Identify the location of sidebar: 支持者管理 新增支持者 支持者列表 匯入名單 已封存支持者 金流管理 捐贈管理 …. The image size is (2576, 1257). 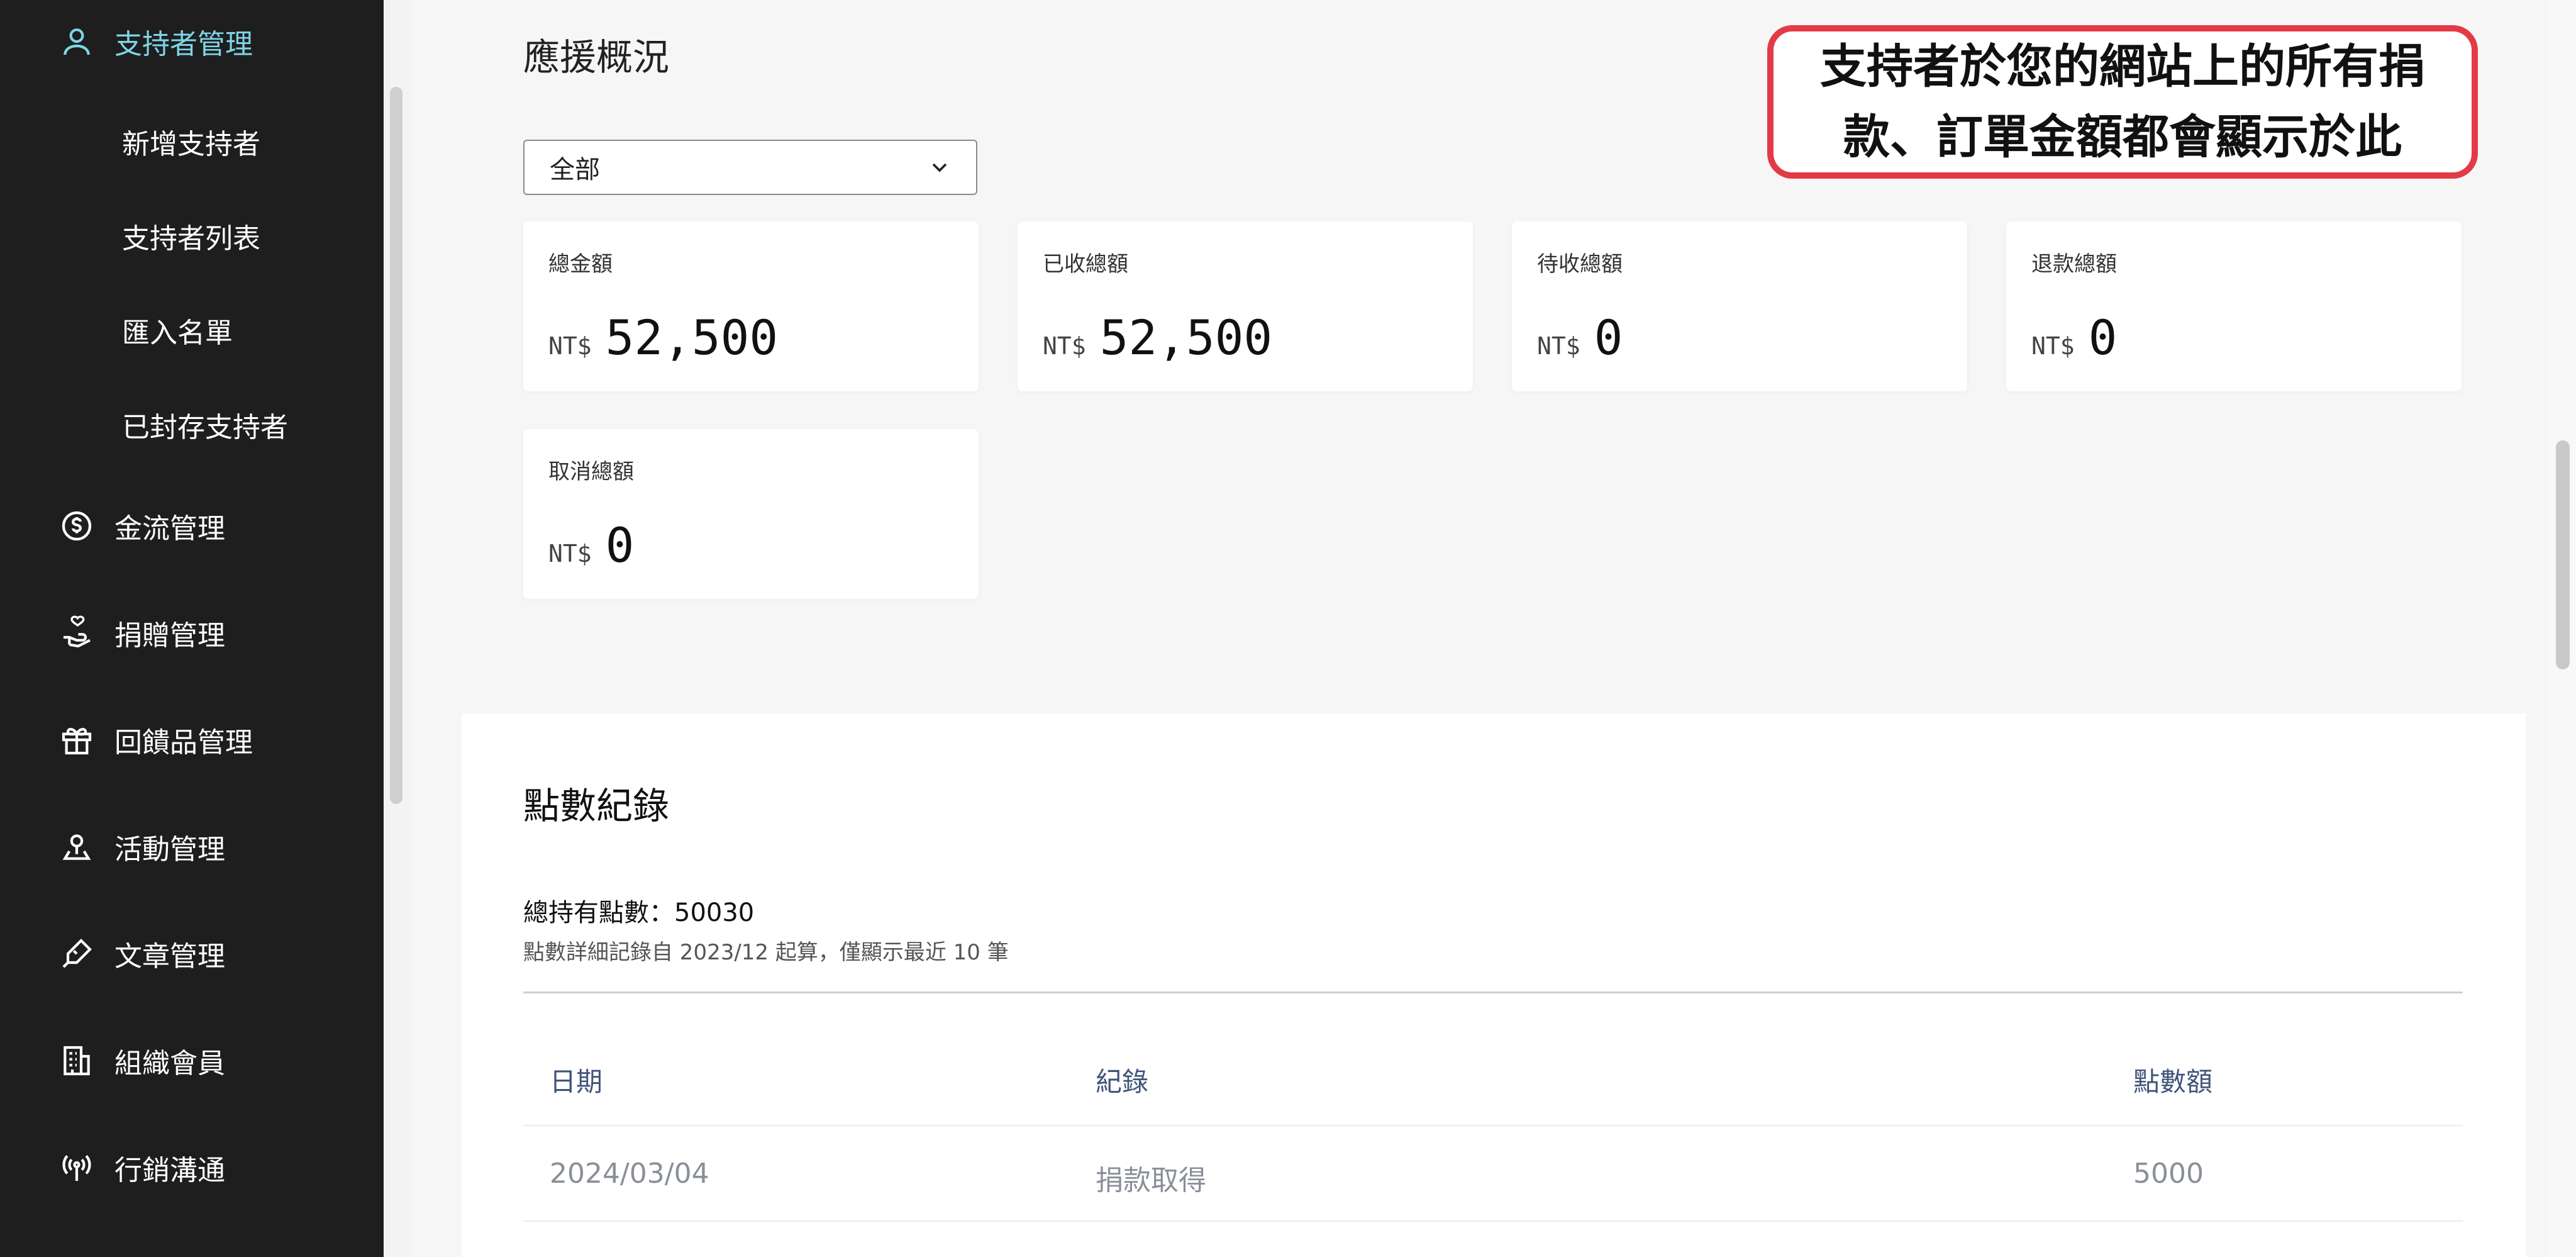
(192, 628).